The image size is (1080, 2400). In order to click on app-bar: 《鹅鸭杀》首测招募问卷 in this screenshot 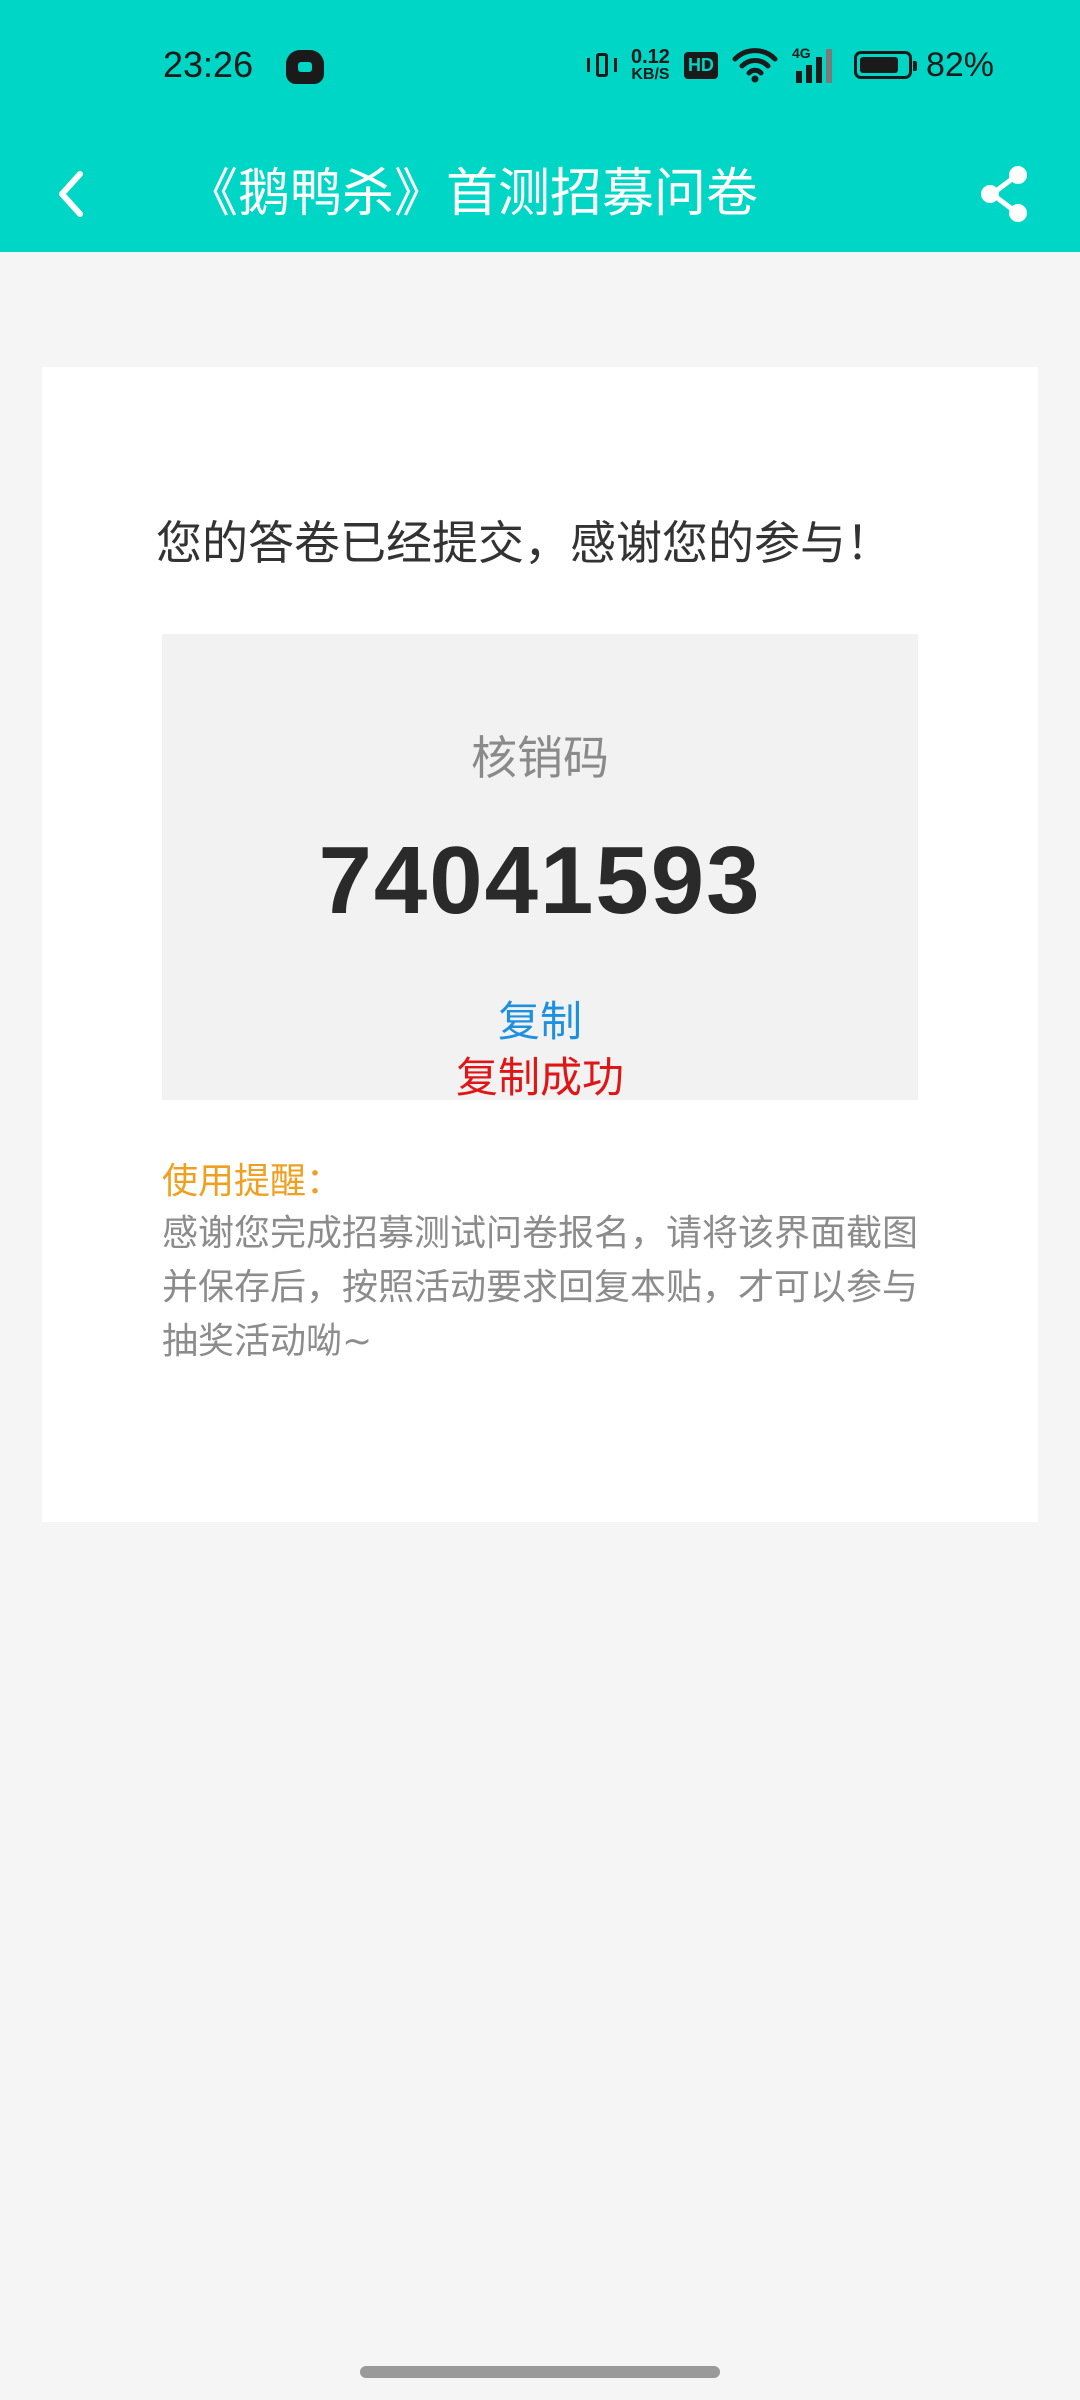, I will do `click(540, 194)`.